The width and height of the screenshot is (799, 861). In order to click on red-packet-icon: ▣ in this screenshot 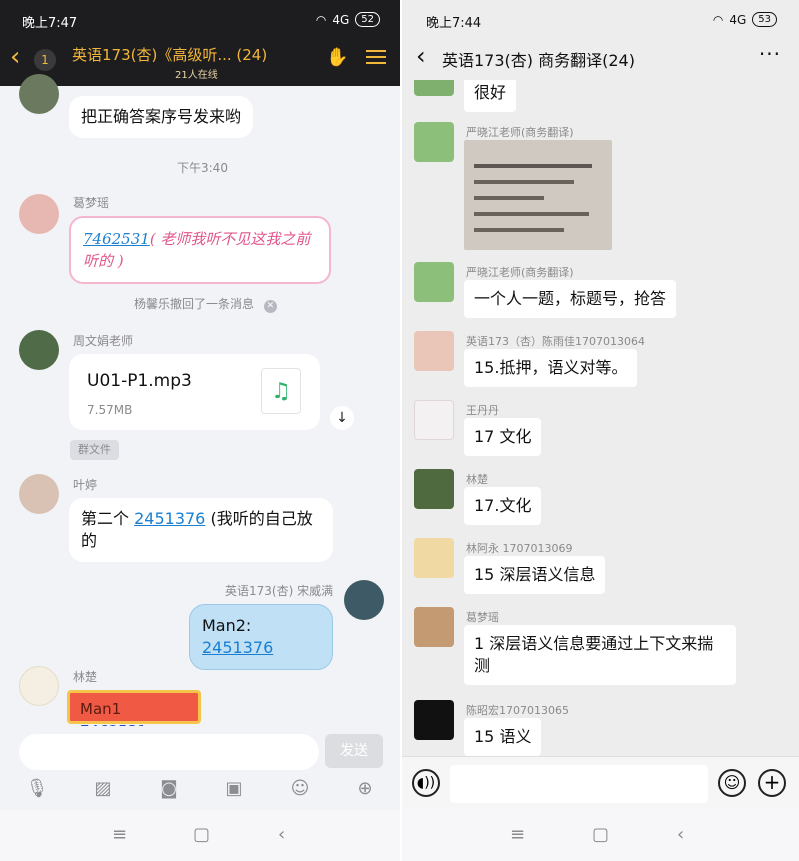, I will do `click(234, 788)`.